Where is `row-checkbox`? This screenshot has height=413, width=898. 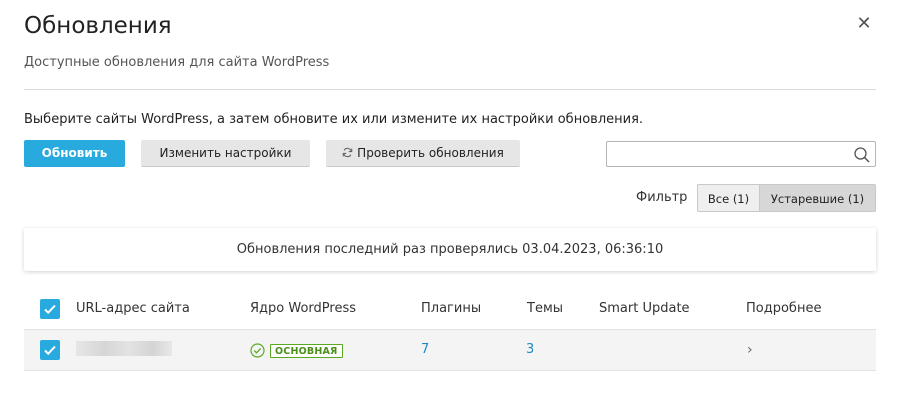
row-checkbox is located at coordinates (50, 350).